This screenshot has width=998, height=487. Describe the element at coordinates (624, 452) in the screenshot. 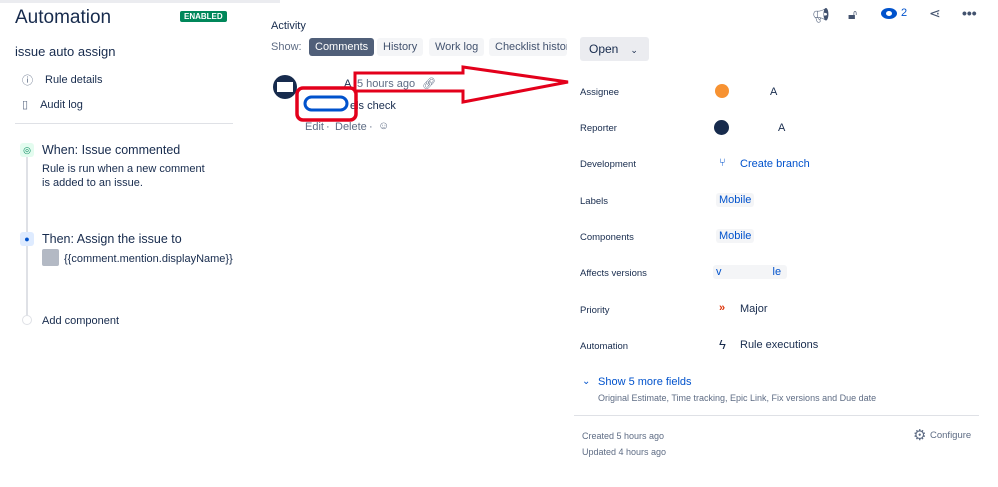

I see `updated-date: Updated 4 hours ago` at that location.